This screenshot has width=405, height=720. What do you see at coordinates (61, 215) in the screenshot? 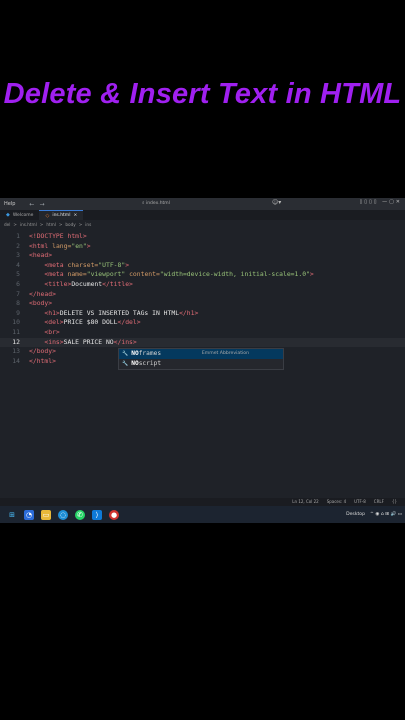
I see `tab-ins-html: ◇ ins.html ×` at bounding box center [61, 215].